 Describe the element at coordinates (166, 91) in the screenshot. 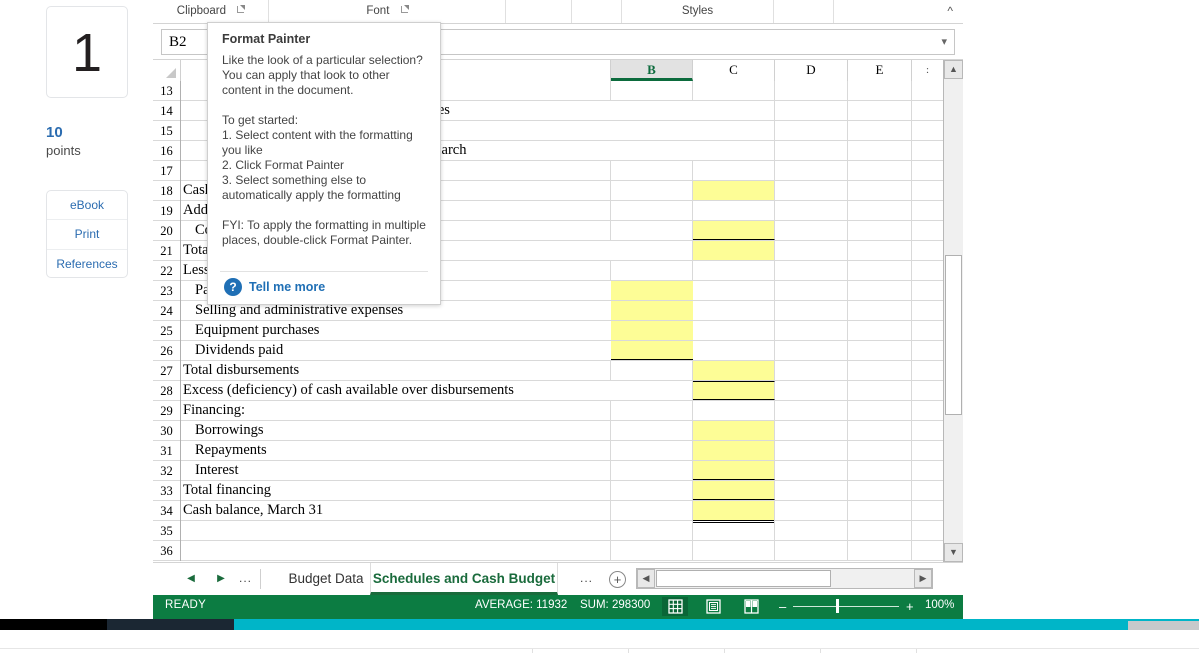

I see `row-header: 13` at that location.